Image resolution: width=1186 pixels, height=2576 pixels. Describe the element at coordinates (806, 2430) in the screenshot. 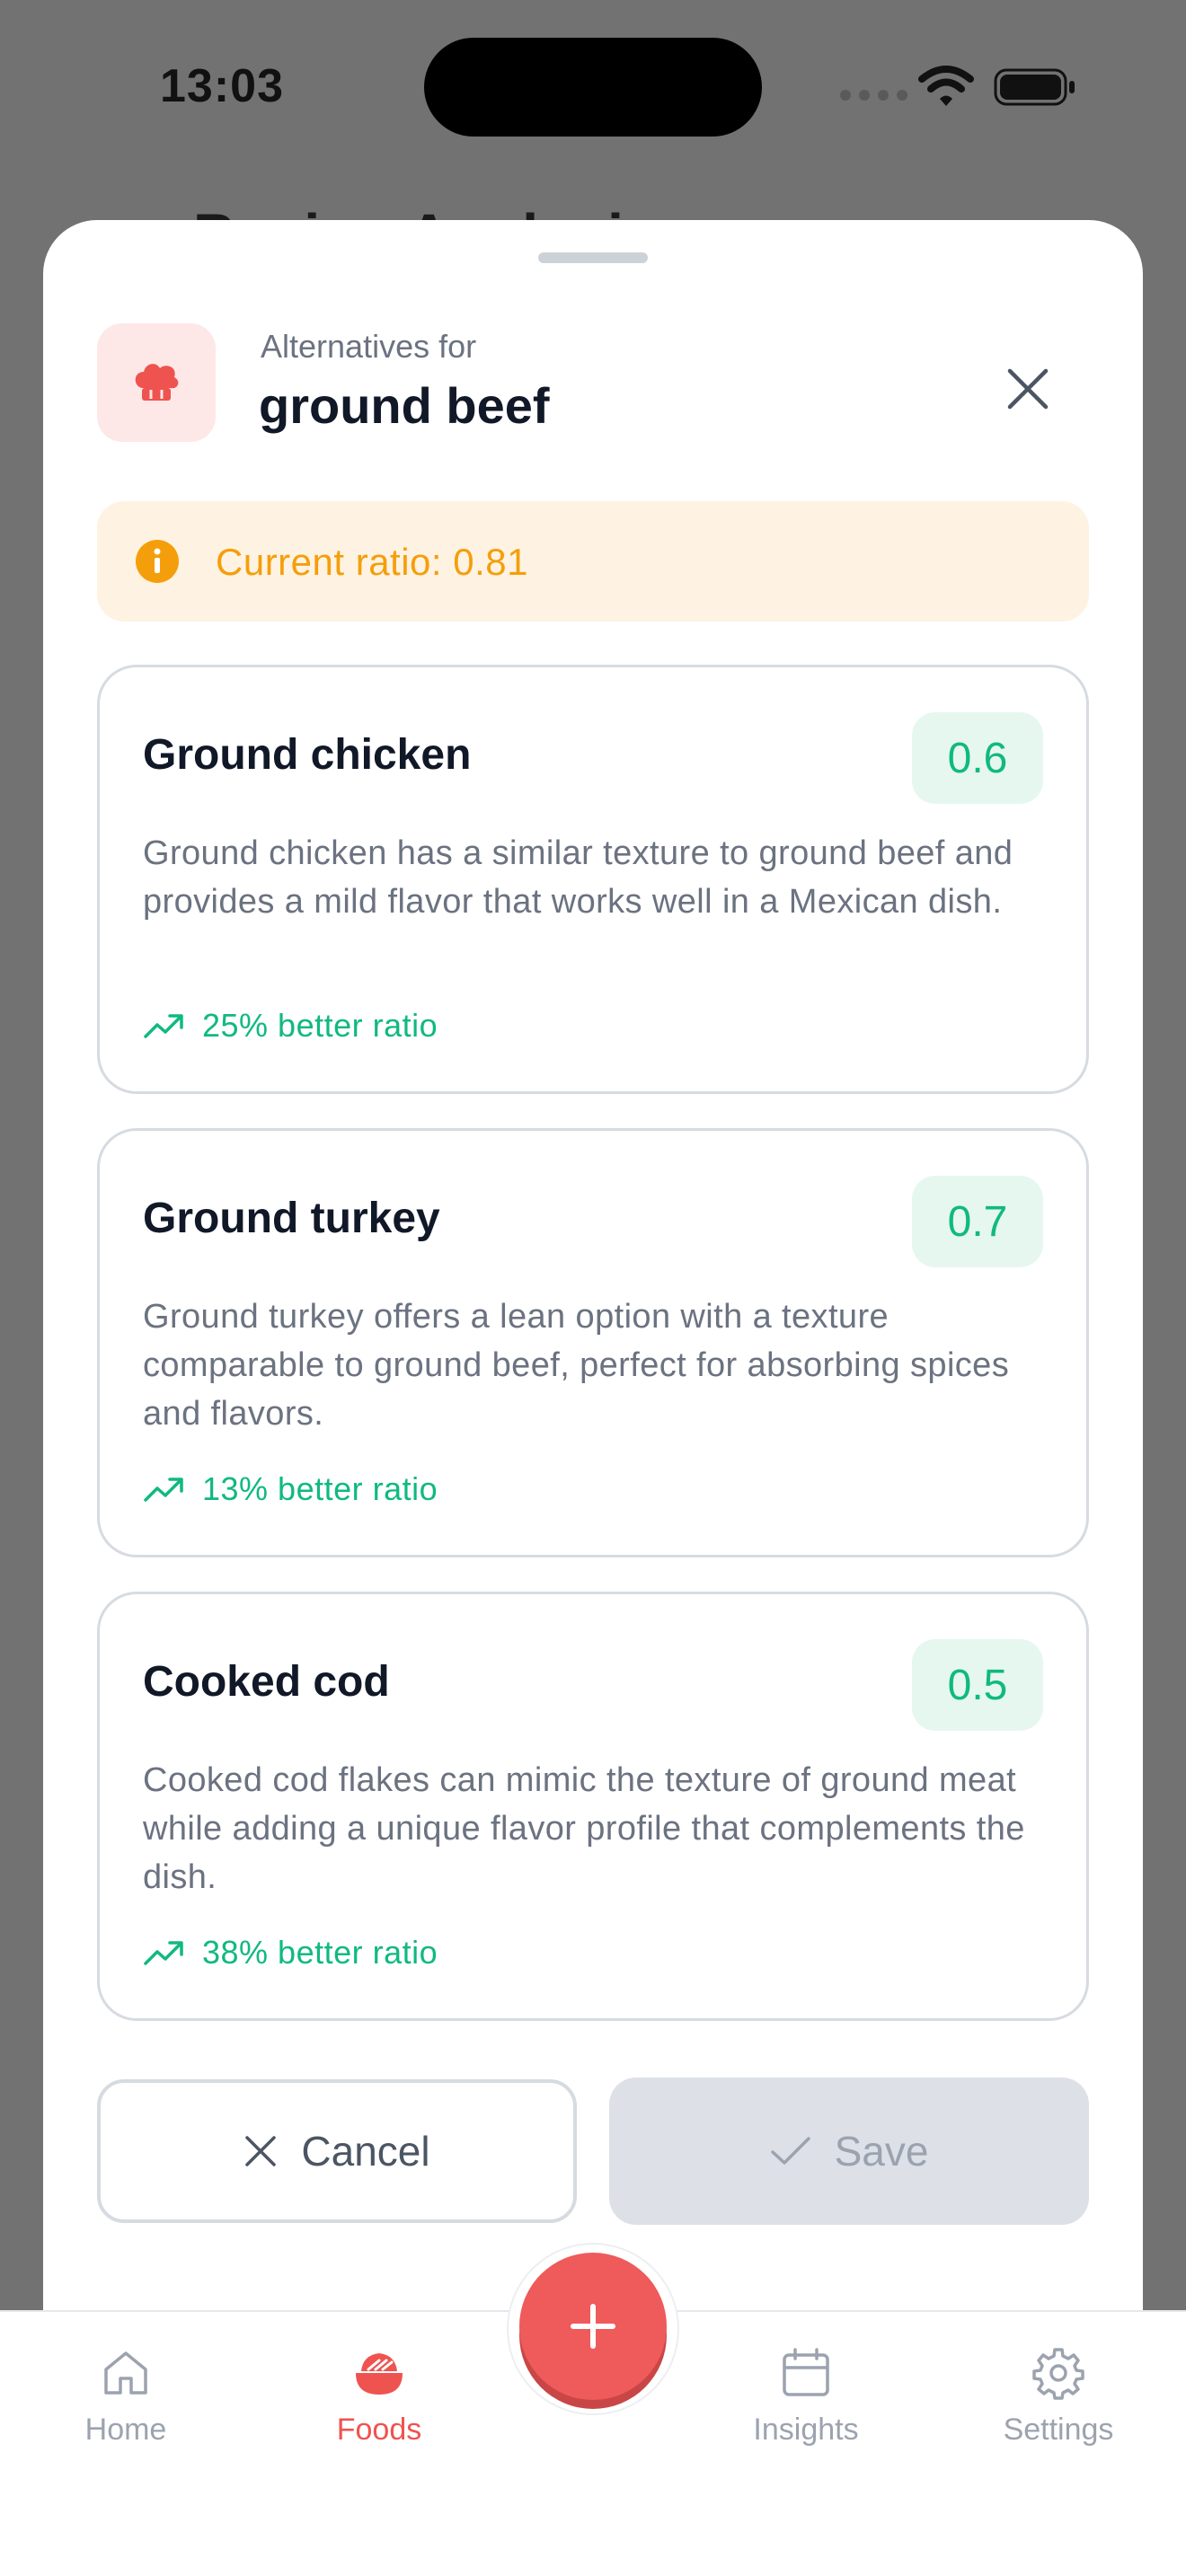

I see `tab-label: Insights` at that location.